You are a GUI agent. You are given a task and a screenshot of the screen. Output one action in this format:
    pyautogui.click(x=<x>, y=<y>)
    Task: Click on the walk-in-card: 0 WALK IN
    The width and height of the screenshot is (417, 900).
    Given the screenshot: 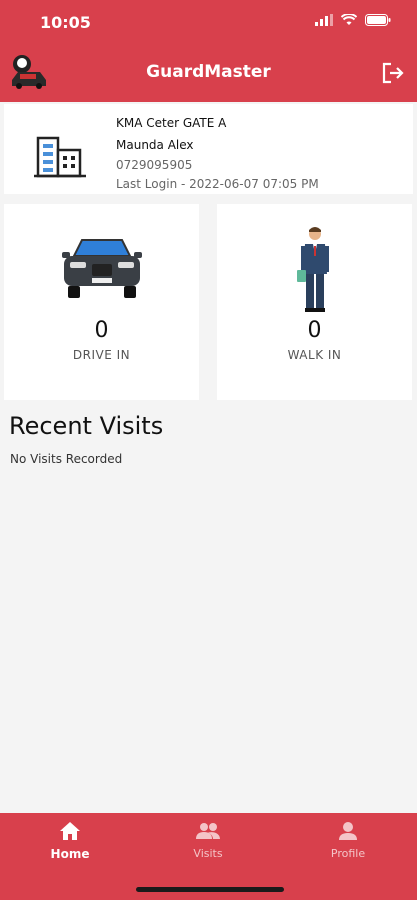 What is the action you would take?
    pyautogui.click(x=314, y=302)
    